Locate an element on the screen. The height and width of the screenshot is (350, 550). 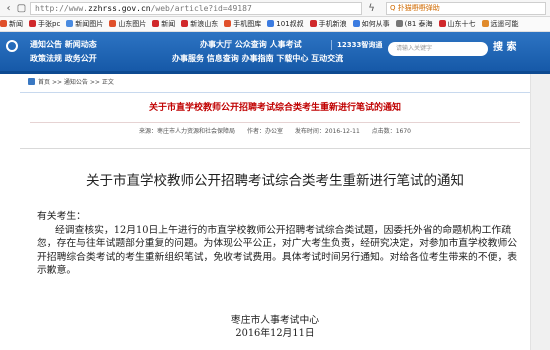
bookmark-item: 山东十七 is located at coordinates (457, 24).